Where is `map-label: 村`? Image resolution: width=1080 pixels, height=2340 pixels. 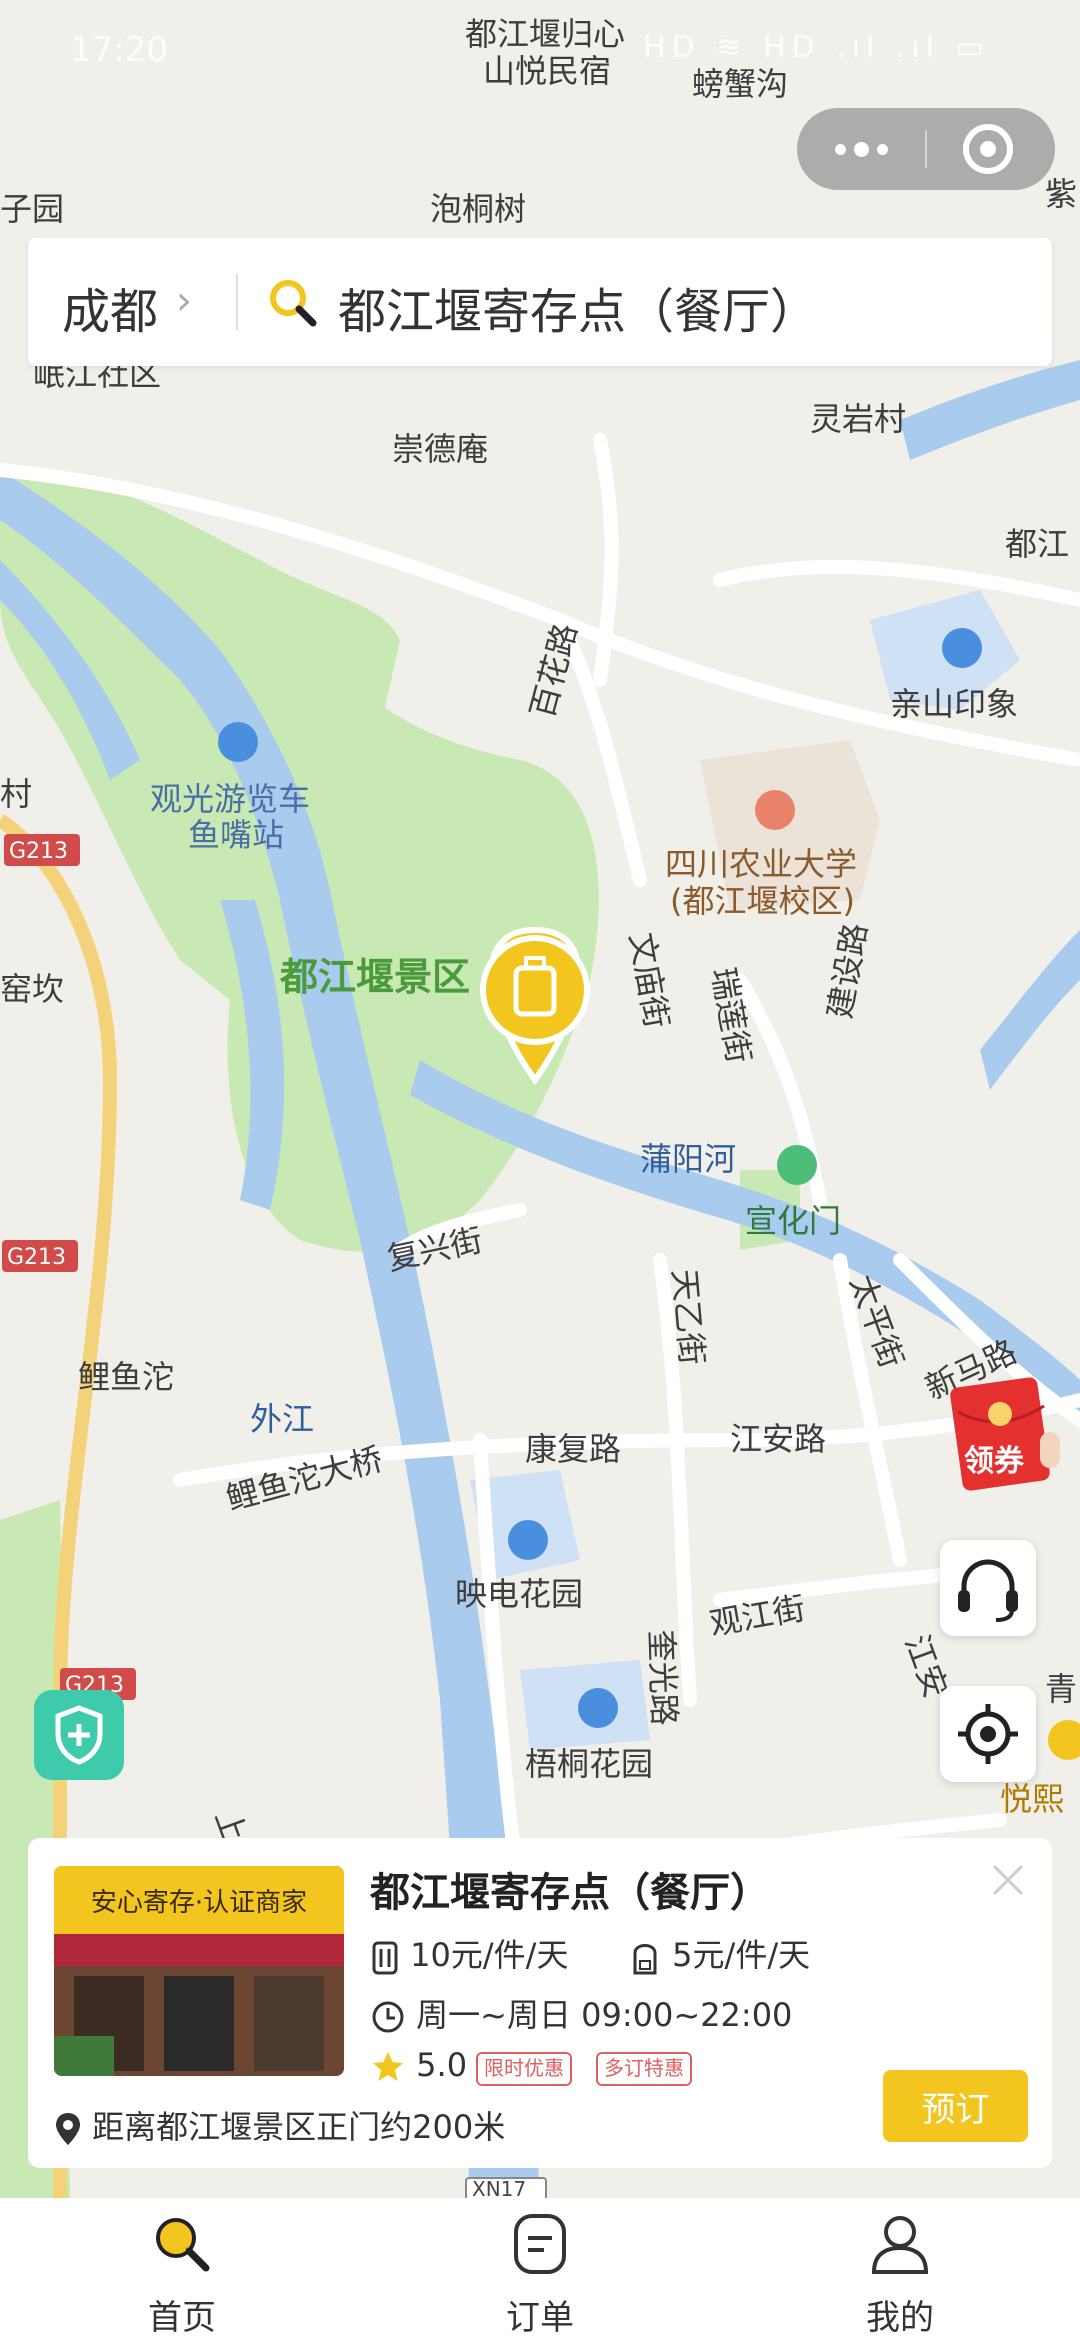
map-label: 村 is located at coordinates (16, 794).